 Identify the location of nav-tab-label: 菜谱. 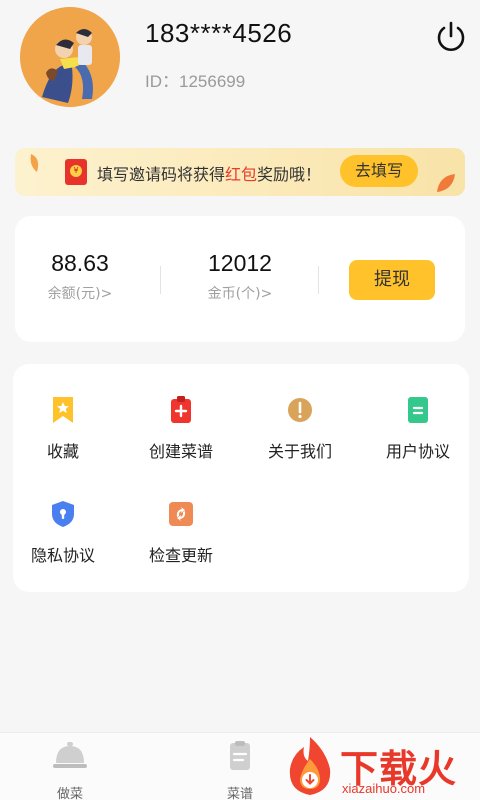
(239, 793).